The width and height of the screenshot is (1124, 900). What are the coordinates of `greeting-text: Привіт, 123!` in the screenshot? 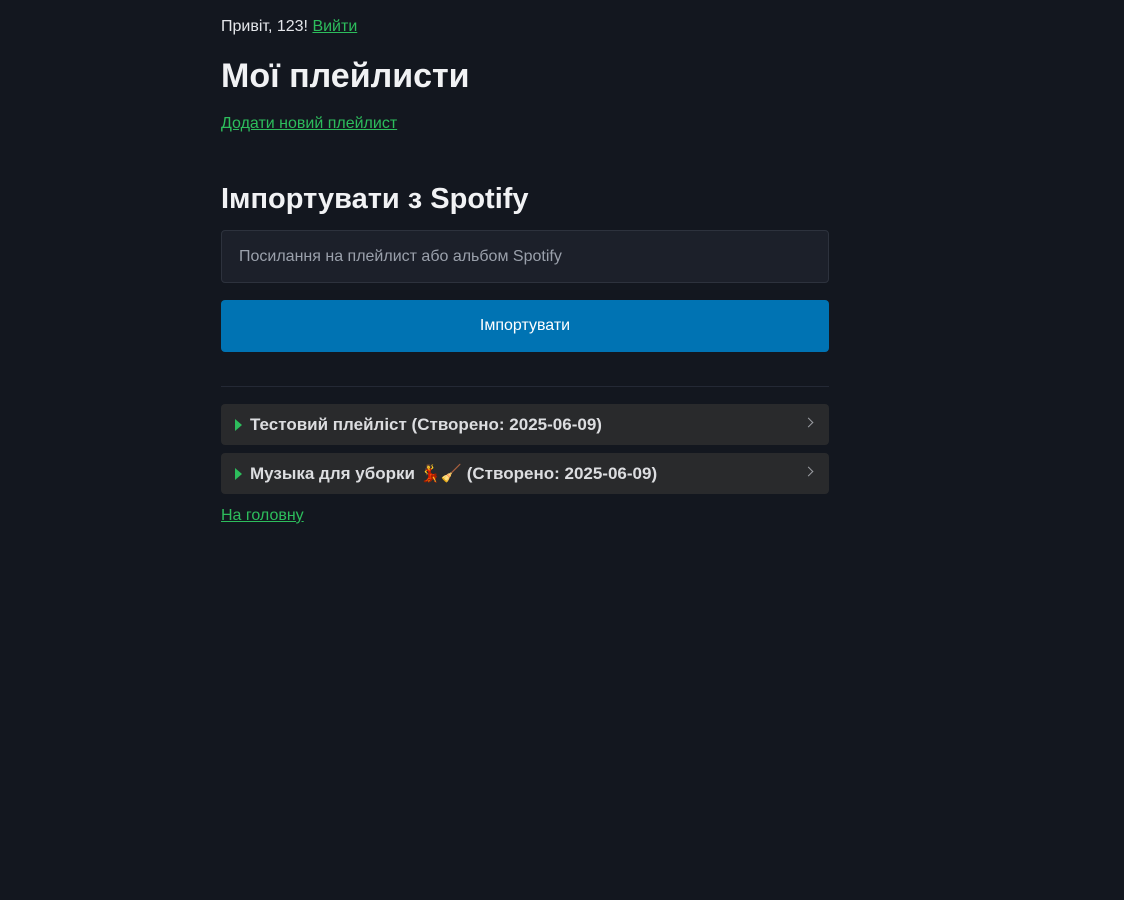 It's located at (264, 26).